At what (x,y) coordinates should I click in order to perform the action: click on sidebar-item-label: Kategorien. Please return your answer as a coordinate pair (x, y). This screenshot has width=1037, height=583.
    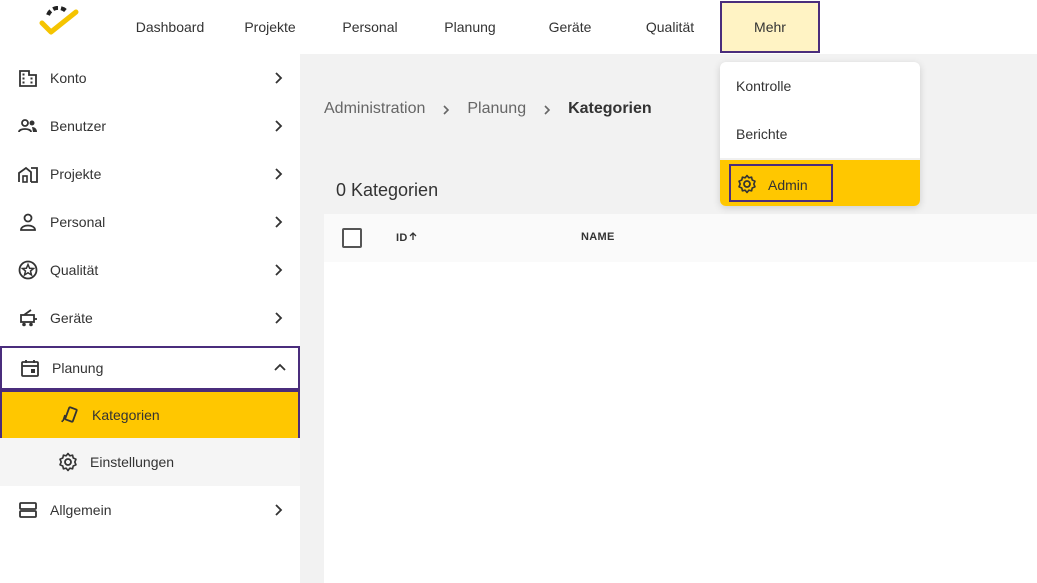
    Looking at the image, I should click on (126, 415).